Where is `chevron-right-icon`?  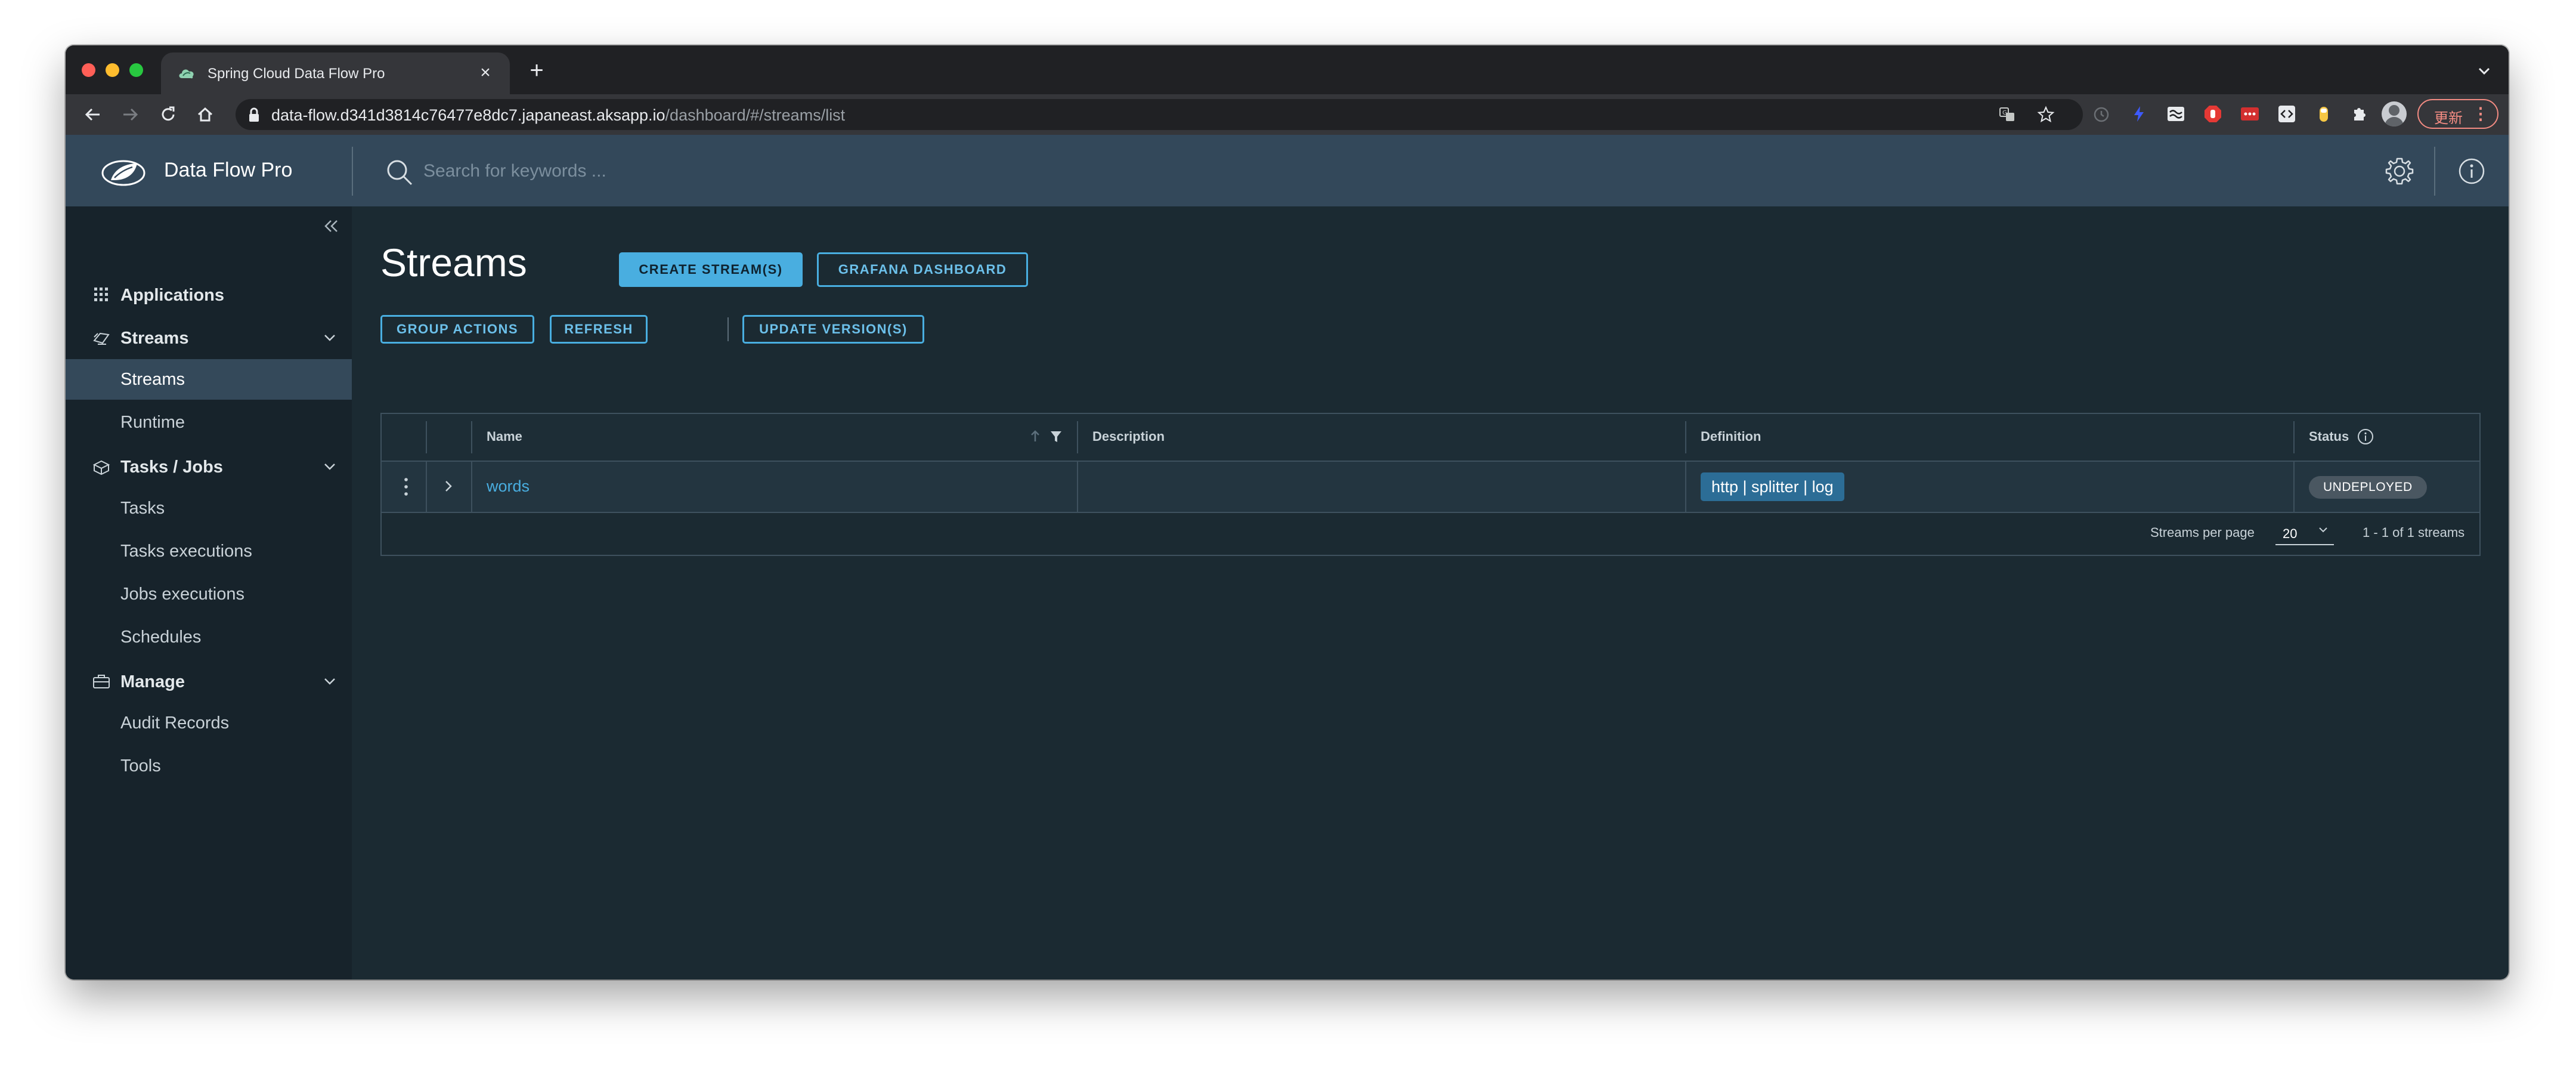 chevron-right-icon is located at coordinates (449, 486).